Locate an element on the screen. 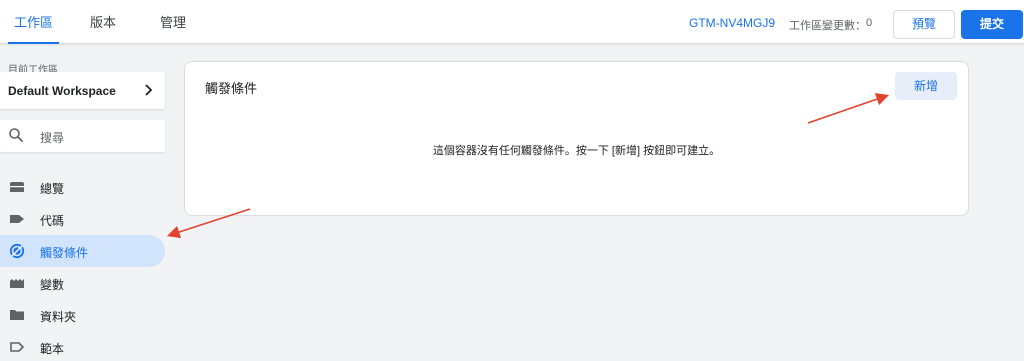 Image resolution: width=1024 pixels, height=361 pixels. trigger-icon is located at coordinates (17, 251).